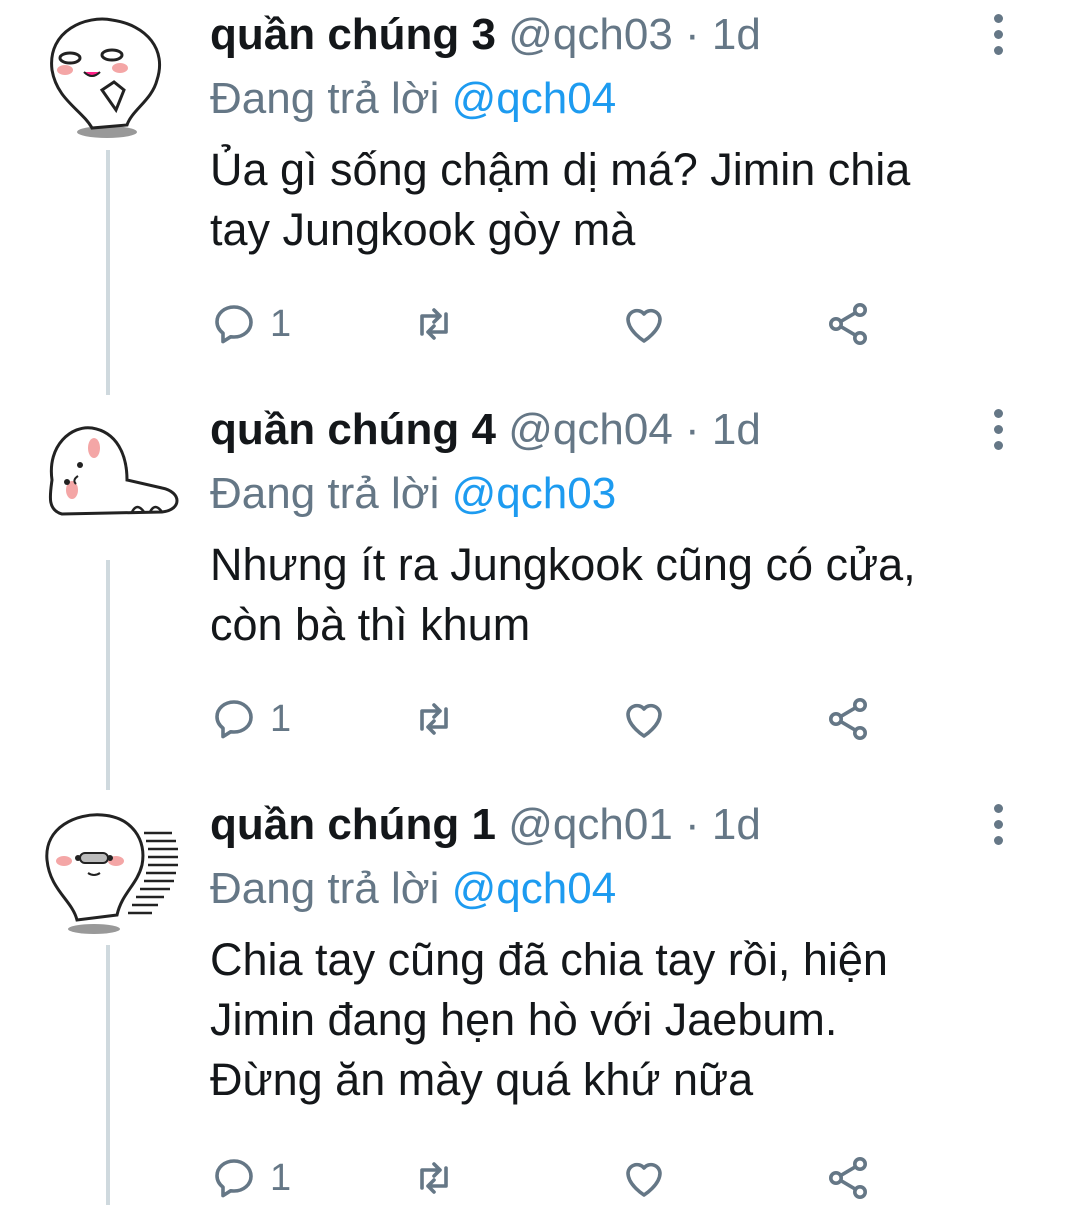 The image size is (1080, 1208). Describe the element at coordinates (353, 824) in the screenshot. I see `display-name: quần chúng 1` at that location.